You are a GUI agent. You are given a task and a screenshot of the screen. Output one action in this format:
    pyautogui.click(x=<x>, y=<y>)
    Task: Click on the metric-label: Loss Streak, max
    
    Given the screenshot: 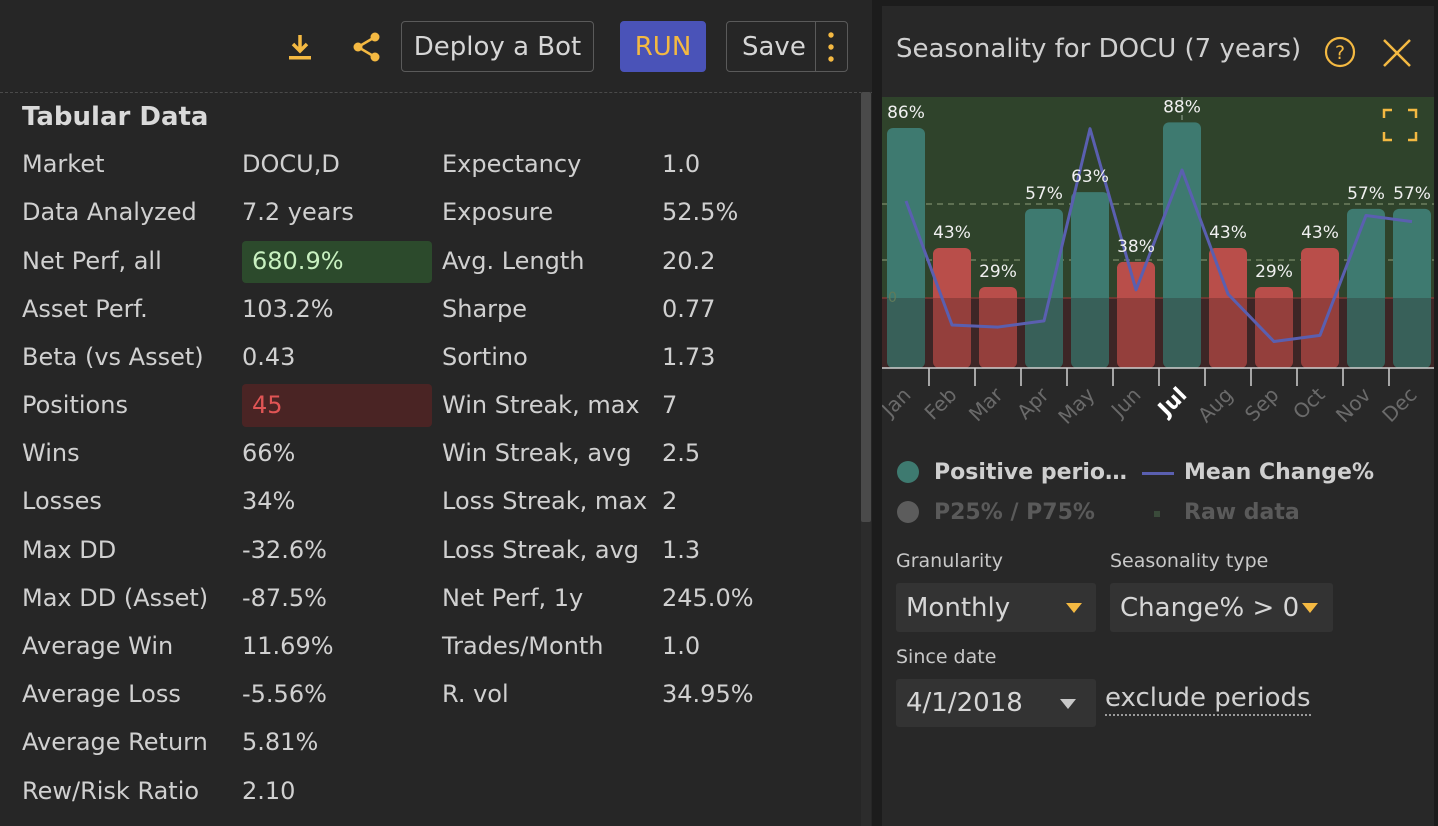 What is the action you would take?
    pyautogui.click(x=545, y=501)
    